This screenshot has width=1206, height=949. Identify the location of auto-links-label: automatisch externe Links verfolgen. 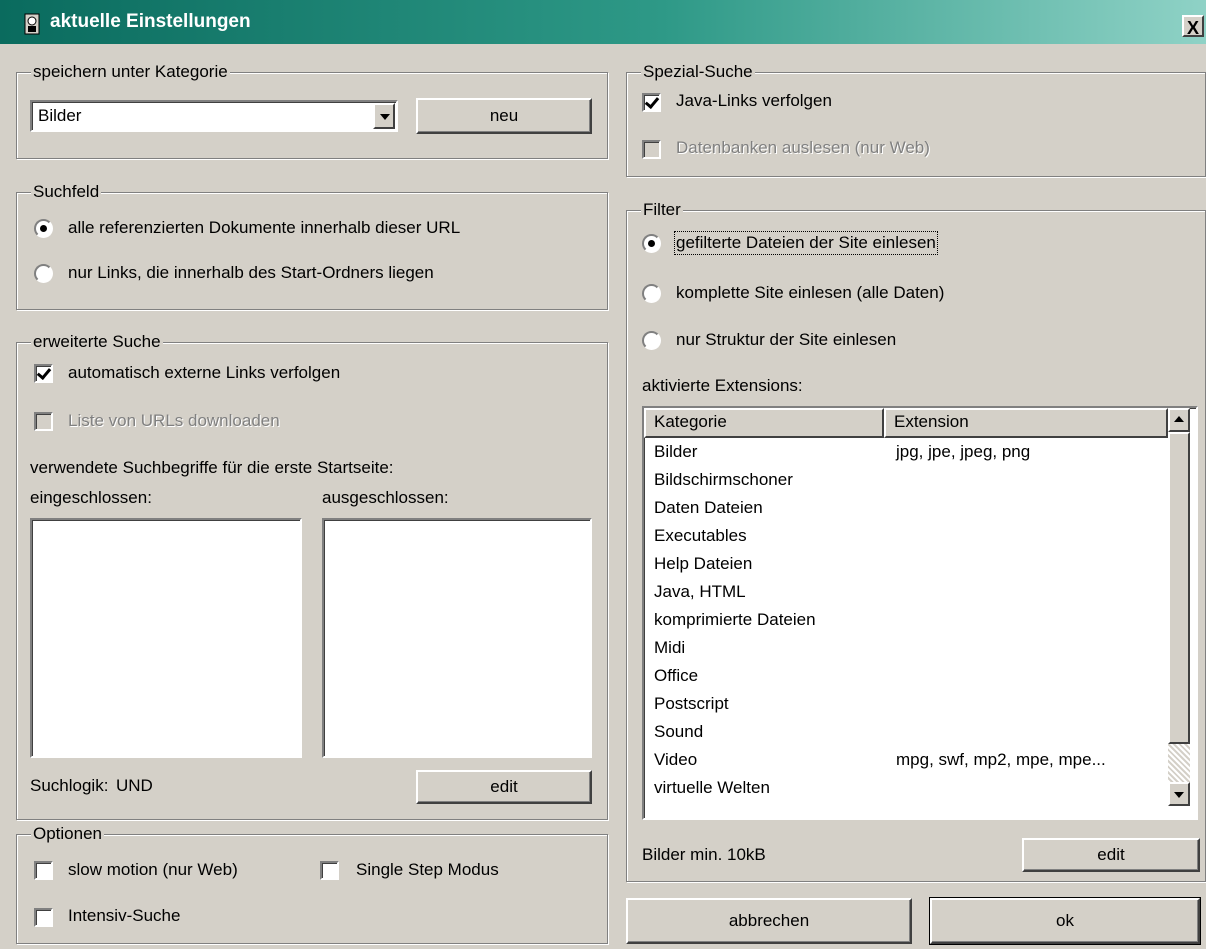
(204, 373).